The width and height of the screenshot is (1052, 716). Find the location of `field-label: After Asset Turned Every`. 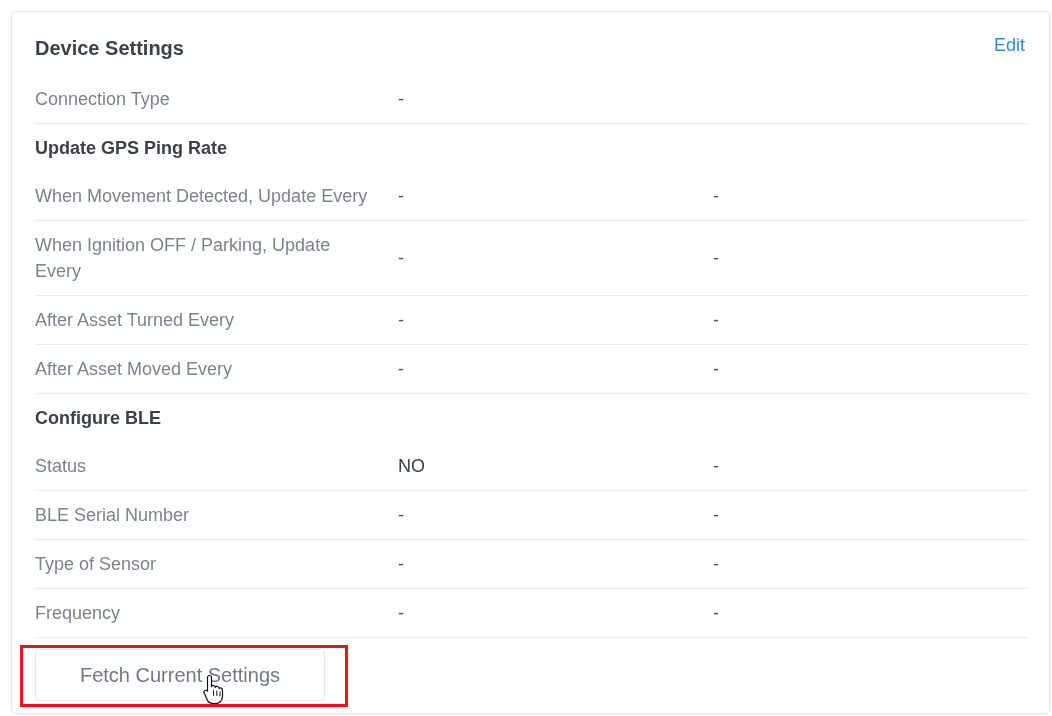

field-label: After Asset Turned Every is located at coordinates (135, 320).